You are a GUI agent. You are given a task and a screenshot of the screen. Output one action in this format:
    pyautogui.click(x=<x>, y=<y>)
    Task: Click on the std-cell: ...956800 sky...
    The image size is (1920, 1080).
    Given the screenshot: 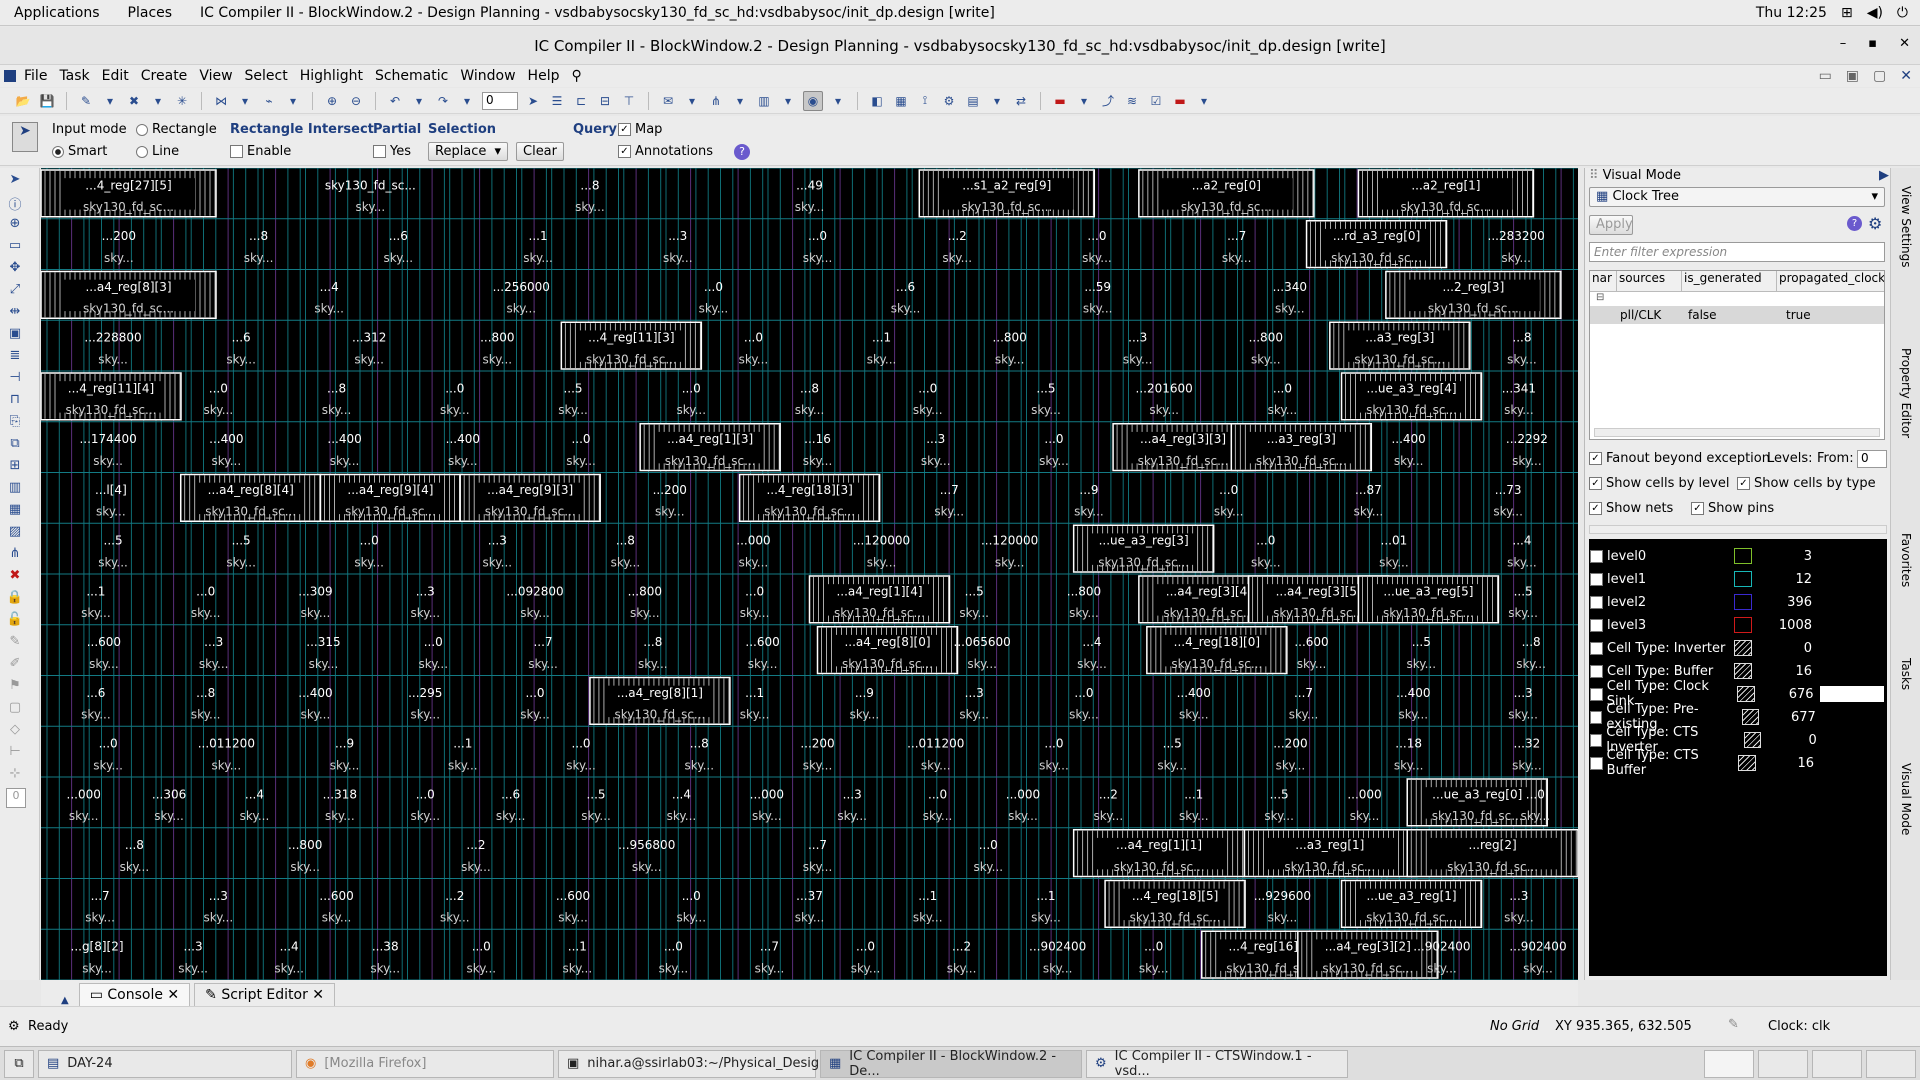 What is the action you would take?
    pyautogui.click(x=646, y=856)
    